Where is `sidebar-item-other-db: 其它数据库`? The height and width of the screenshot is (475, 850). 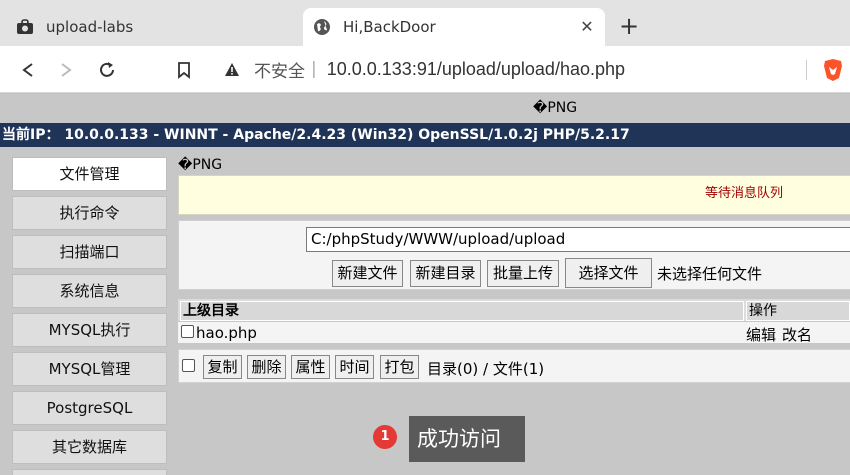
sidebar-item-other-db: 其它数据库 is located at coordinates (89, 447).